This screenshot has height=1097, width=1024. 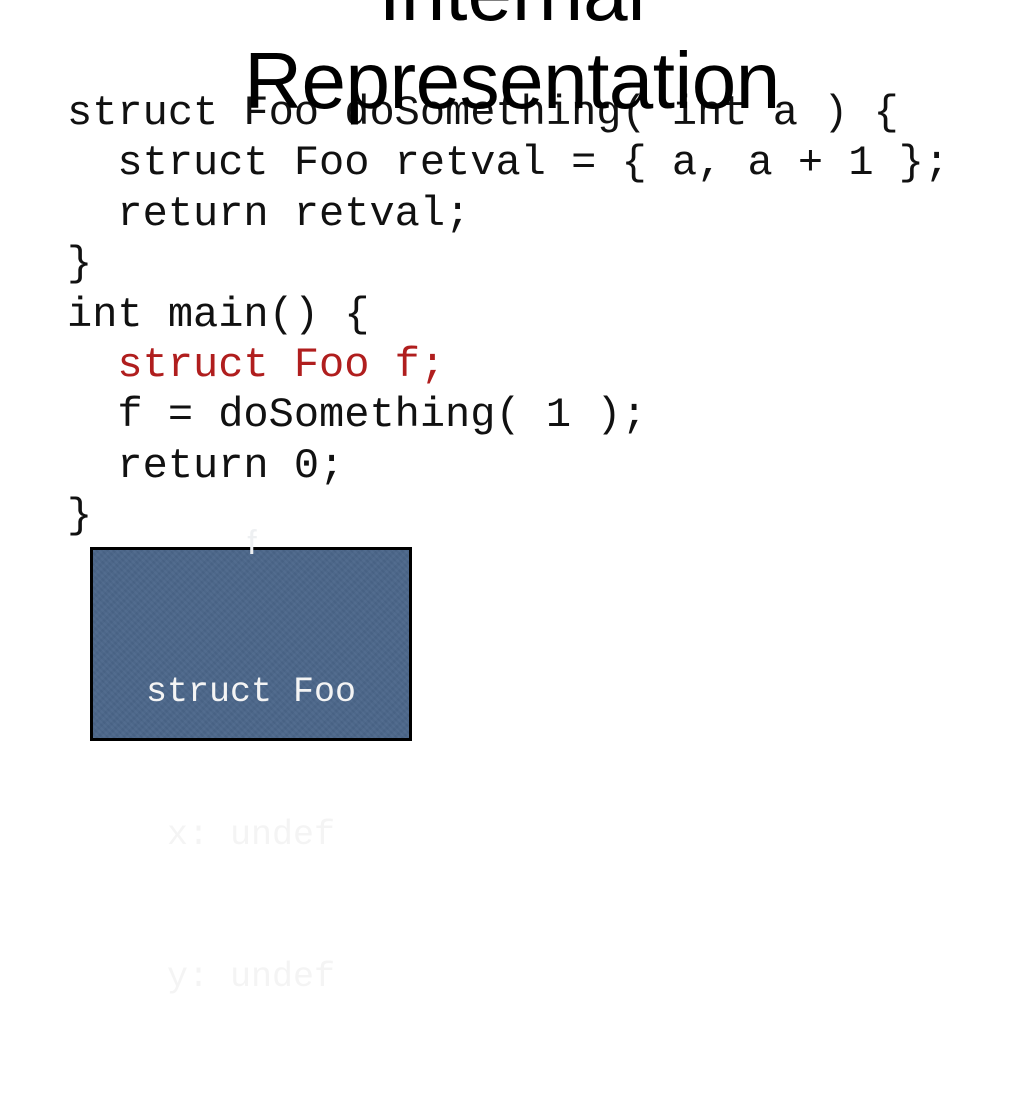 I want to click on slide-title-line-1: Internal, so click(x=512, y=16).